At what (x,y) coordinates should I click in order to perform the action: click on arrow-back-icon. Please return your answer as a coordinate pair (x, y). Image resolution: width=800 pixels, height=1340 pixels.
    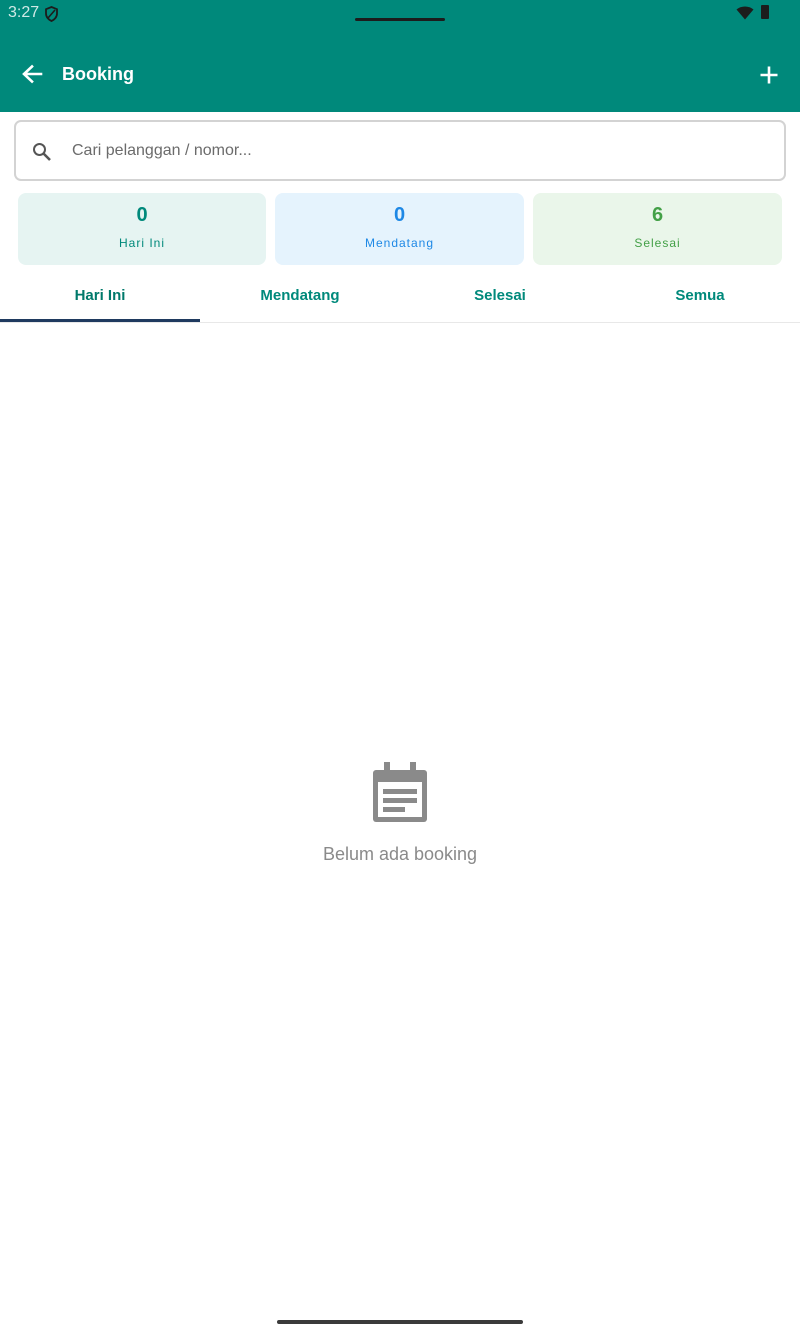
    Looking at the image, I should click on (32, 76).